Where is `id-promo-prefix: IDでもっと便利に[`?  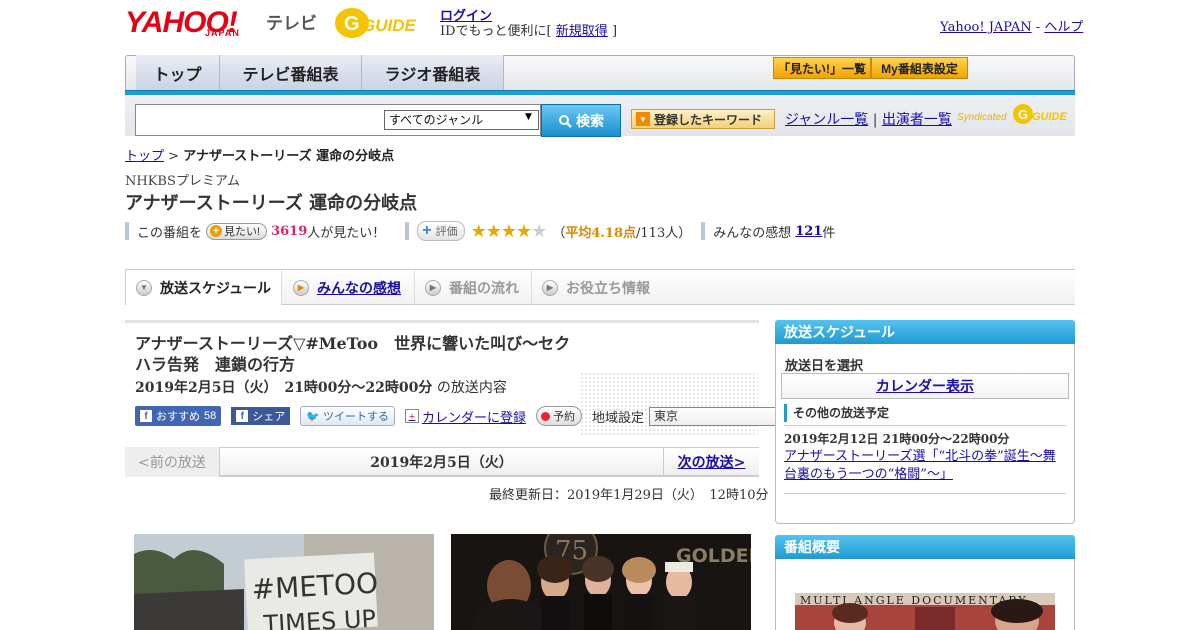 id-promo-prefix: IDでもっと便利に[ is located at coordinates (496, 31).